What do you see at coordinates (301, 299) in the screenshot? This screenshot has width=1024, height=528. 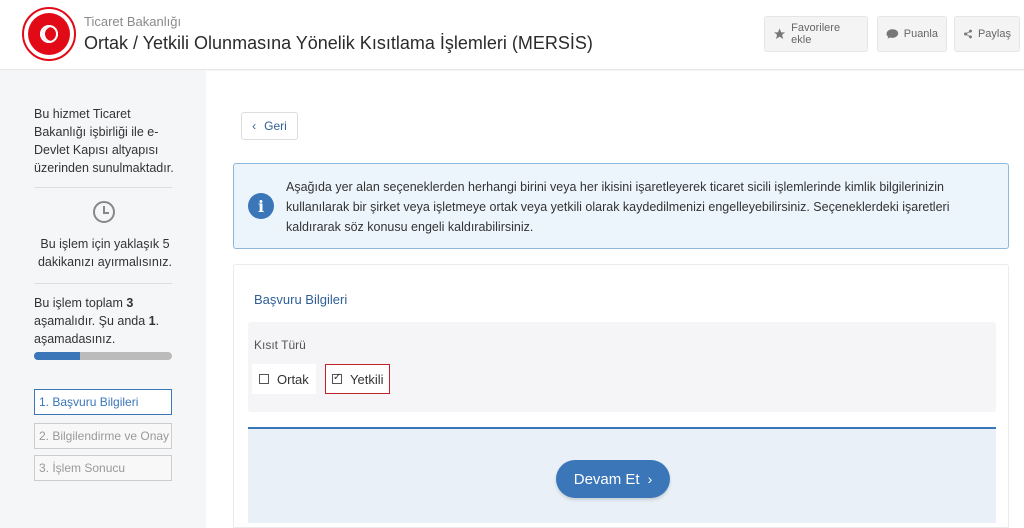 I see `section-title: Başvuru Bilgileri` at bounding box center [301, 299].